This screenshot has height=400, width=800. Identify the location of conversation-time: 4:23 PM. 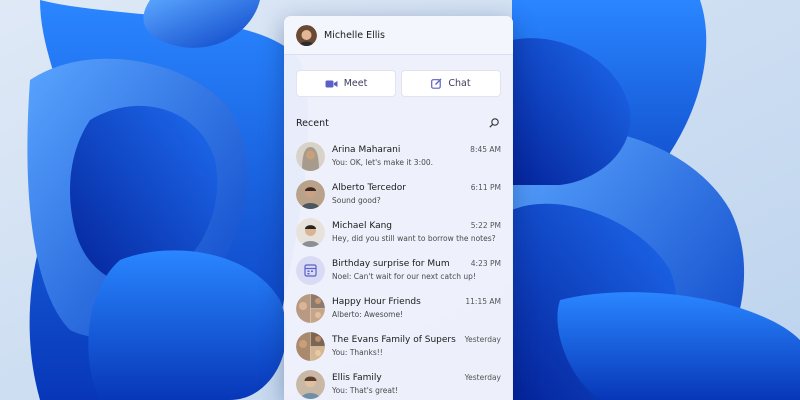
(485, 263).